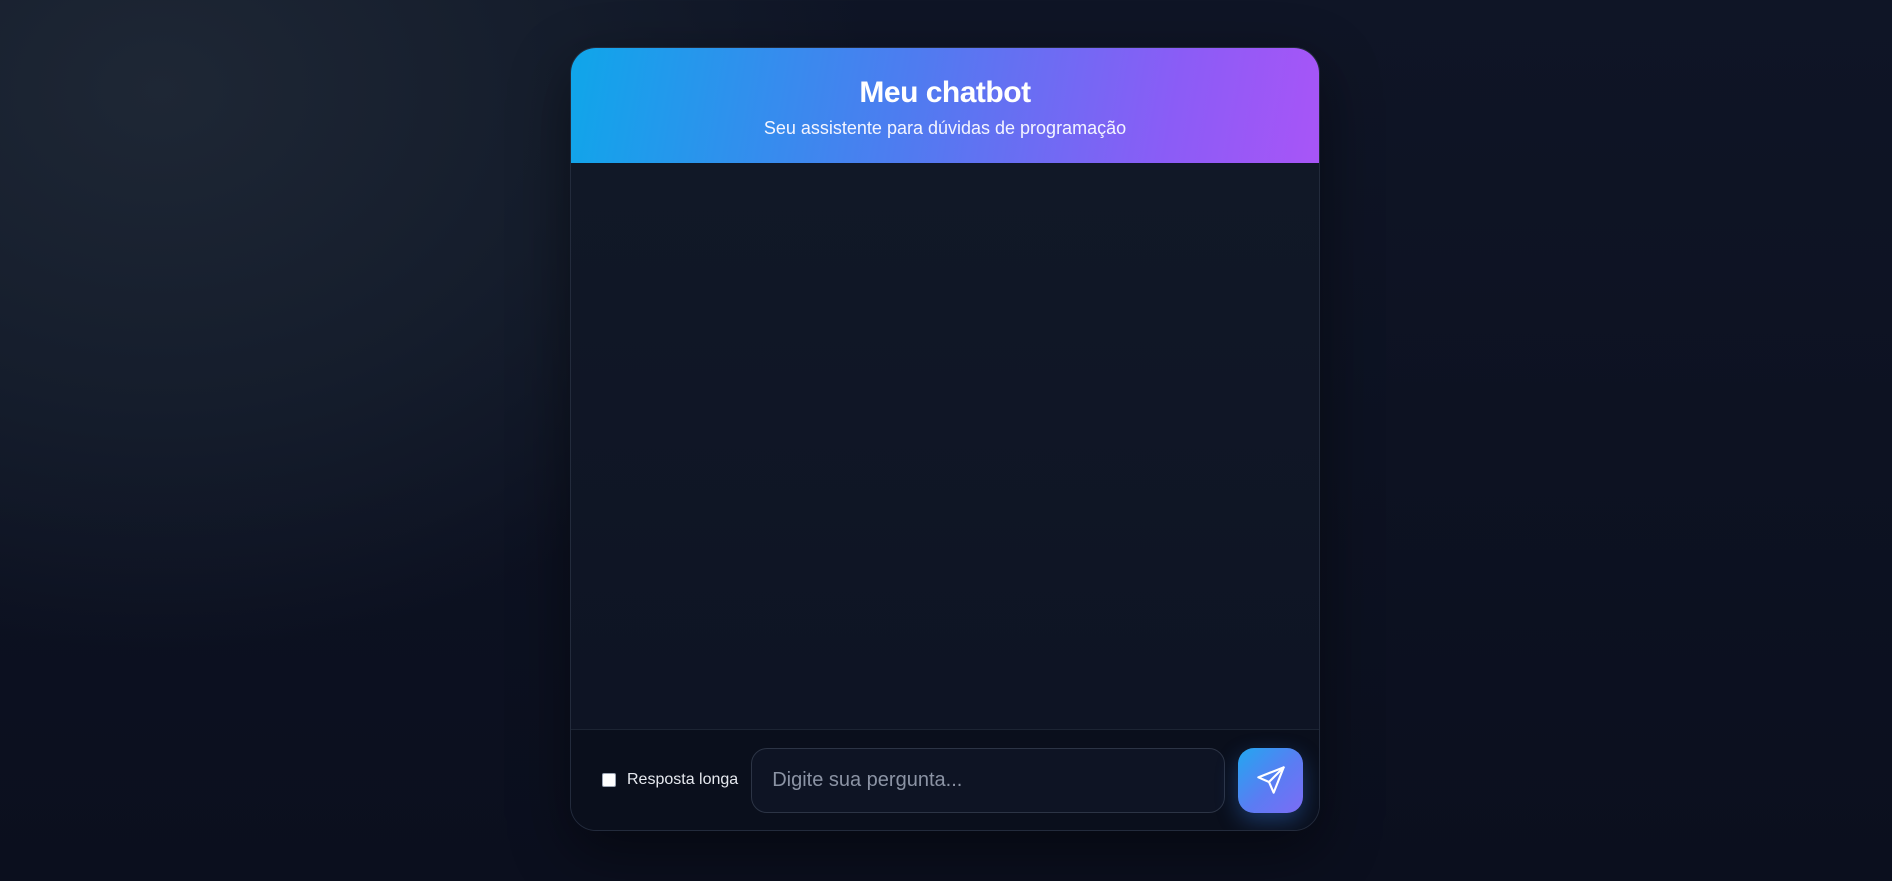 The image size is (1892, 881). I want to click on long-answer-label: Resposta longa, so click(683, 779).